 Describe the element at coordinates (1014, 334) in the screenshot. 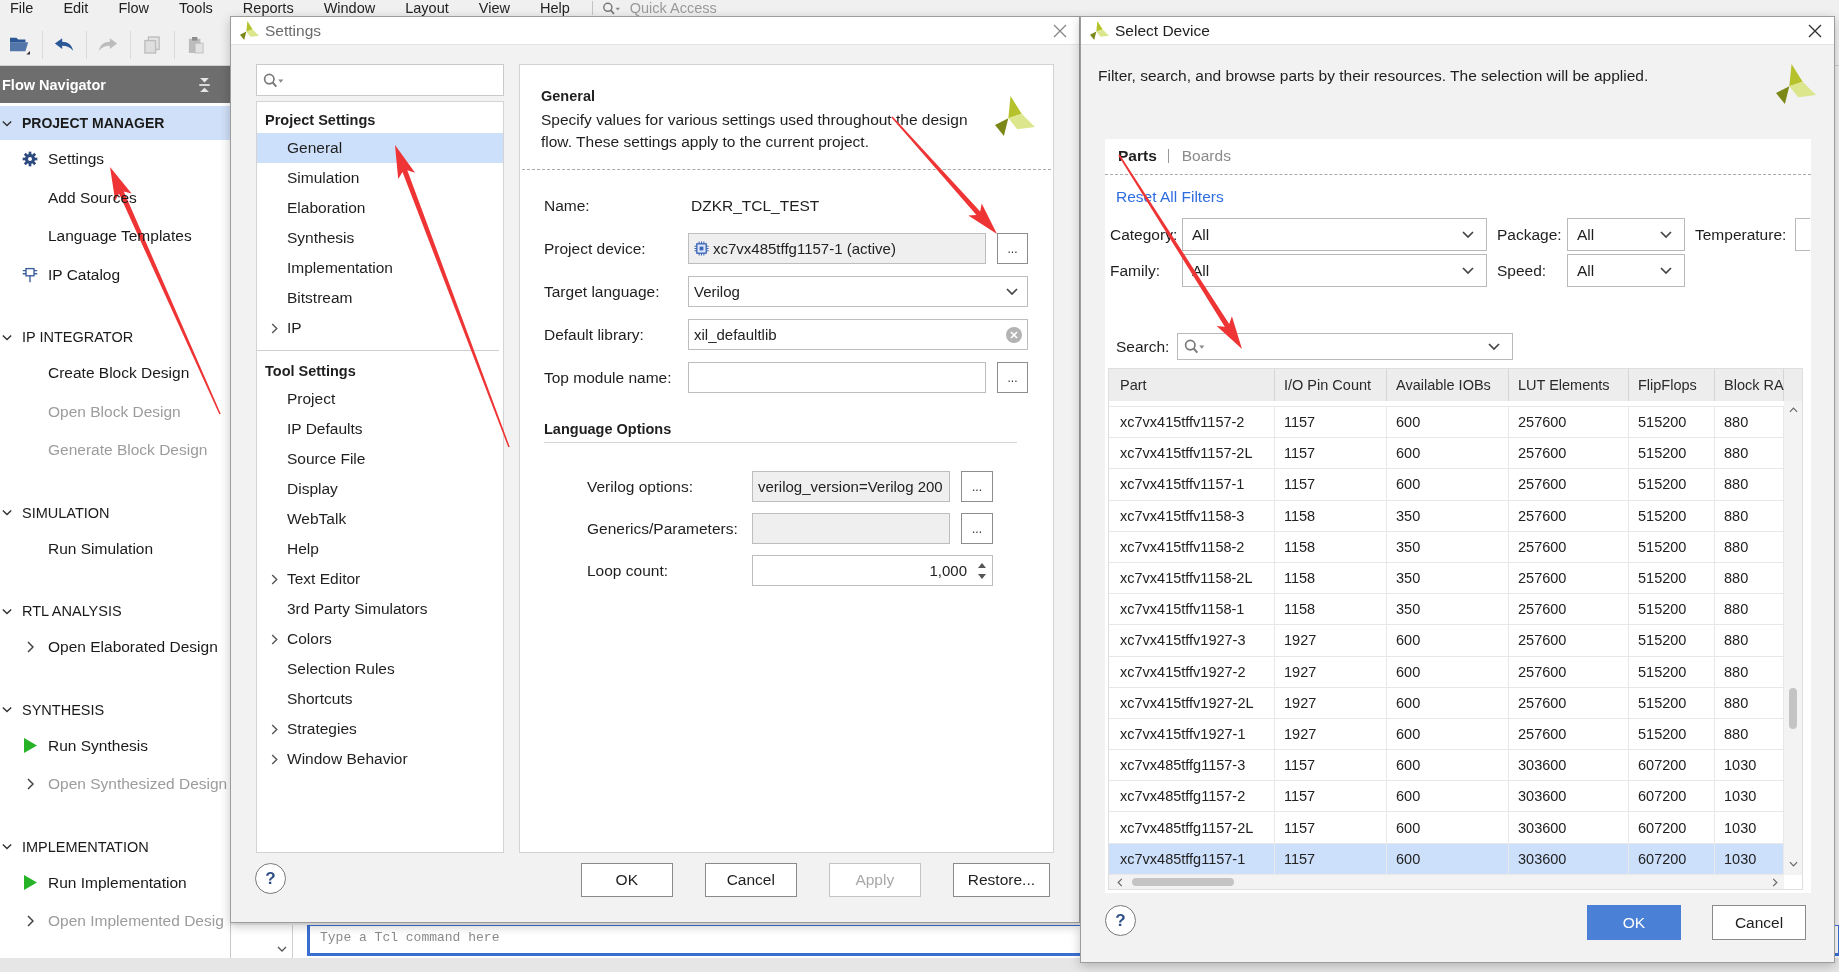

I see `clear-icon` at that location.